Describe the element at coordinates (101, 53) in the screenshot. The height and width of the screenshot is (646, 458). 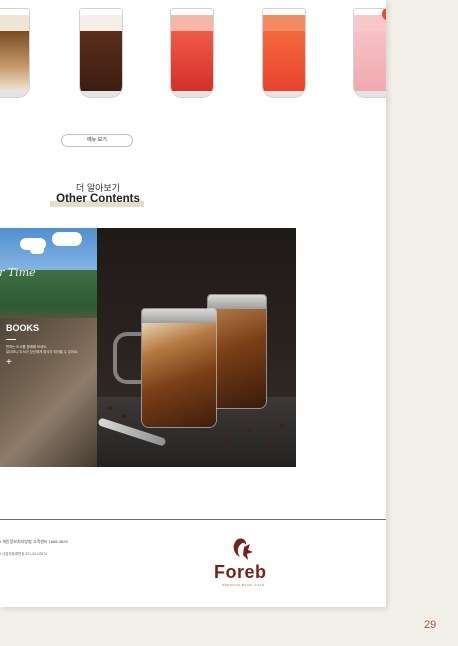
I see `drink-chocolate-image` at that location.